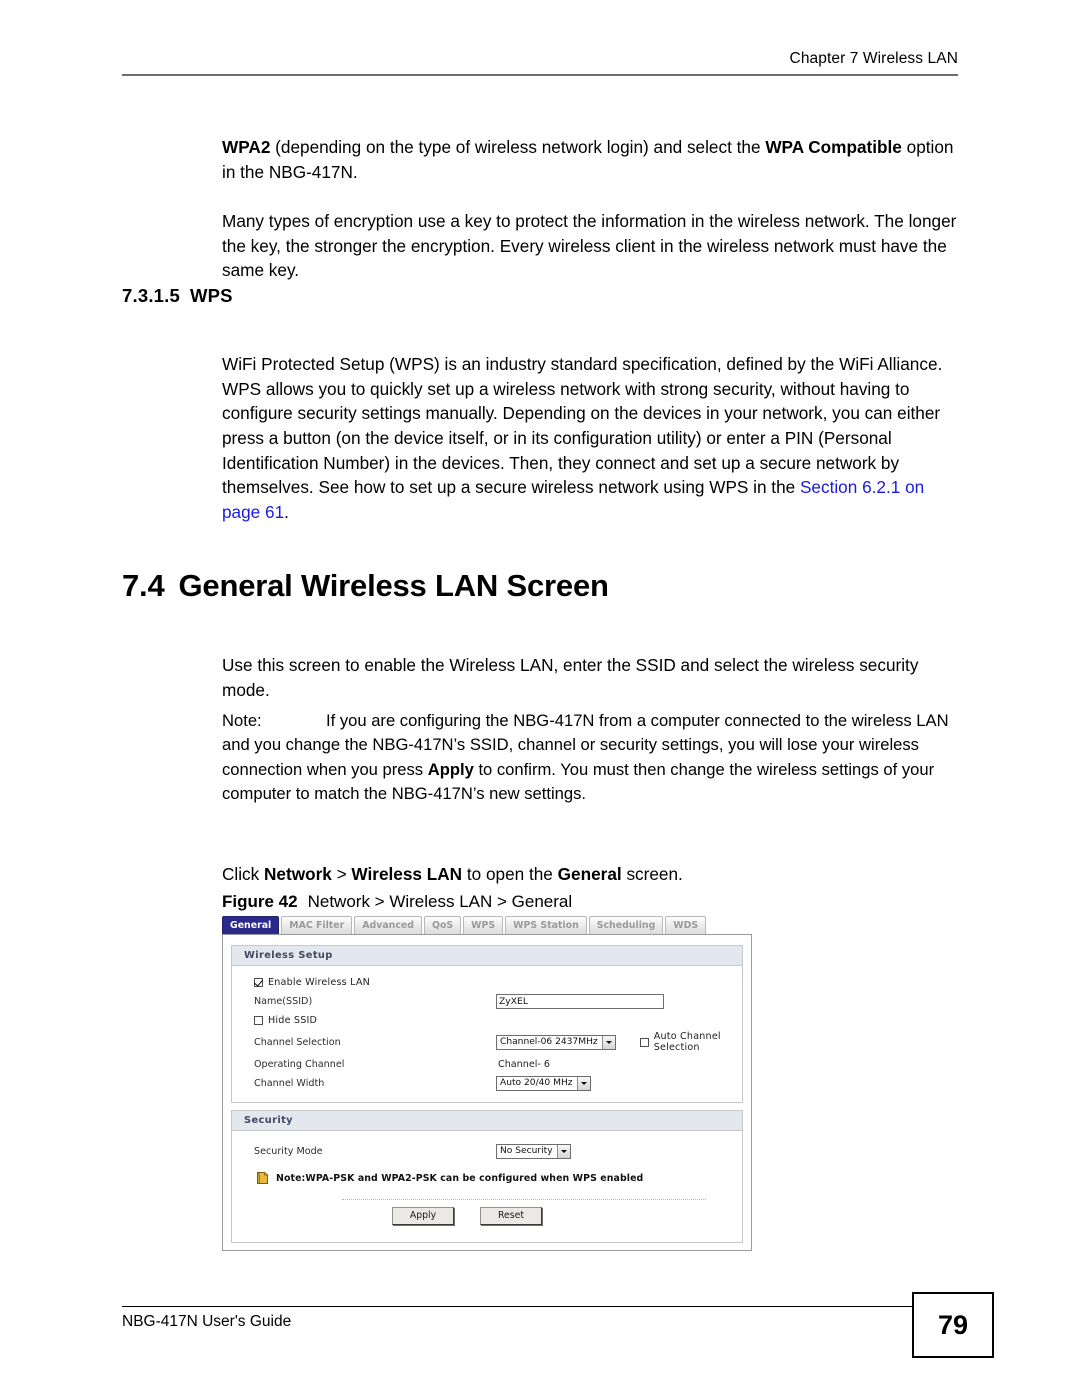  I want to click on apply-button: Apply, so click(423, 1216).